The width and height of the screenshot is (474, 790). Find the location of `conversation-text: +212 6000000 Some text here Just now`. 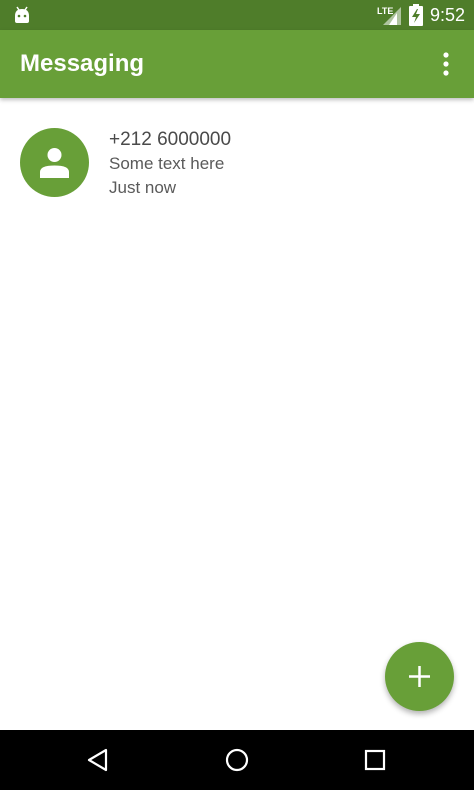

conversation-text: +212 6000000 Some text here Just now is located at coordinates (170, 164).